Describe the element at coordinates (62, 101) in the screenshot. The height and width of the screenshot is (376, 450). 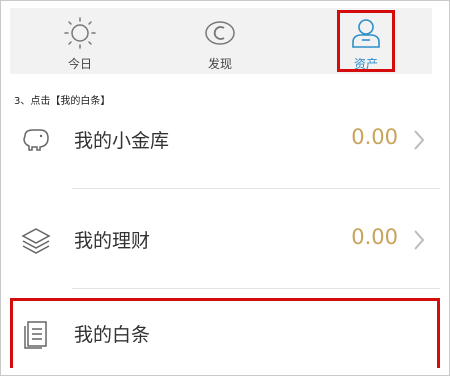
I see `instruction-caption: 3、点击【我的白条】` at that location.